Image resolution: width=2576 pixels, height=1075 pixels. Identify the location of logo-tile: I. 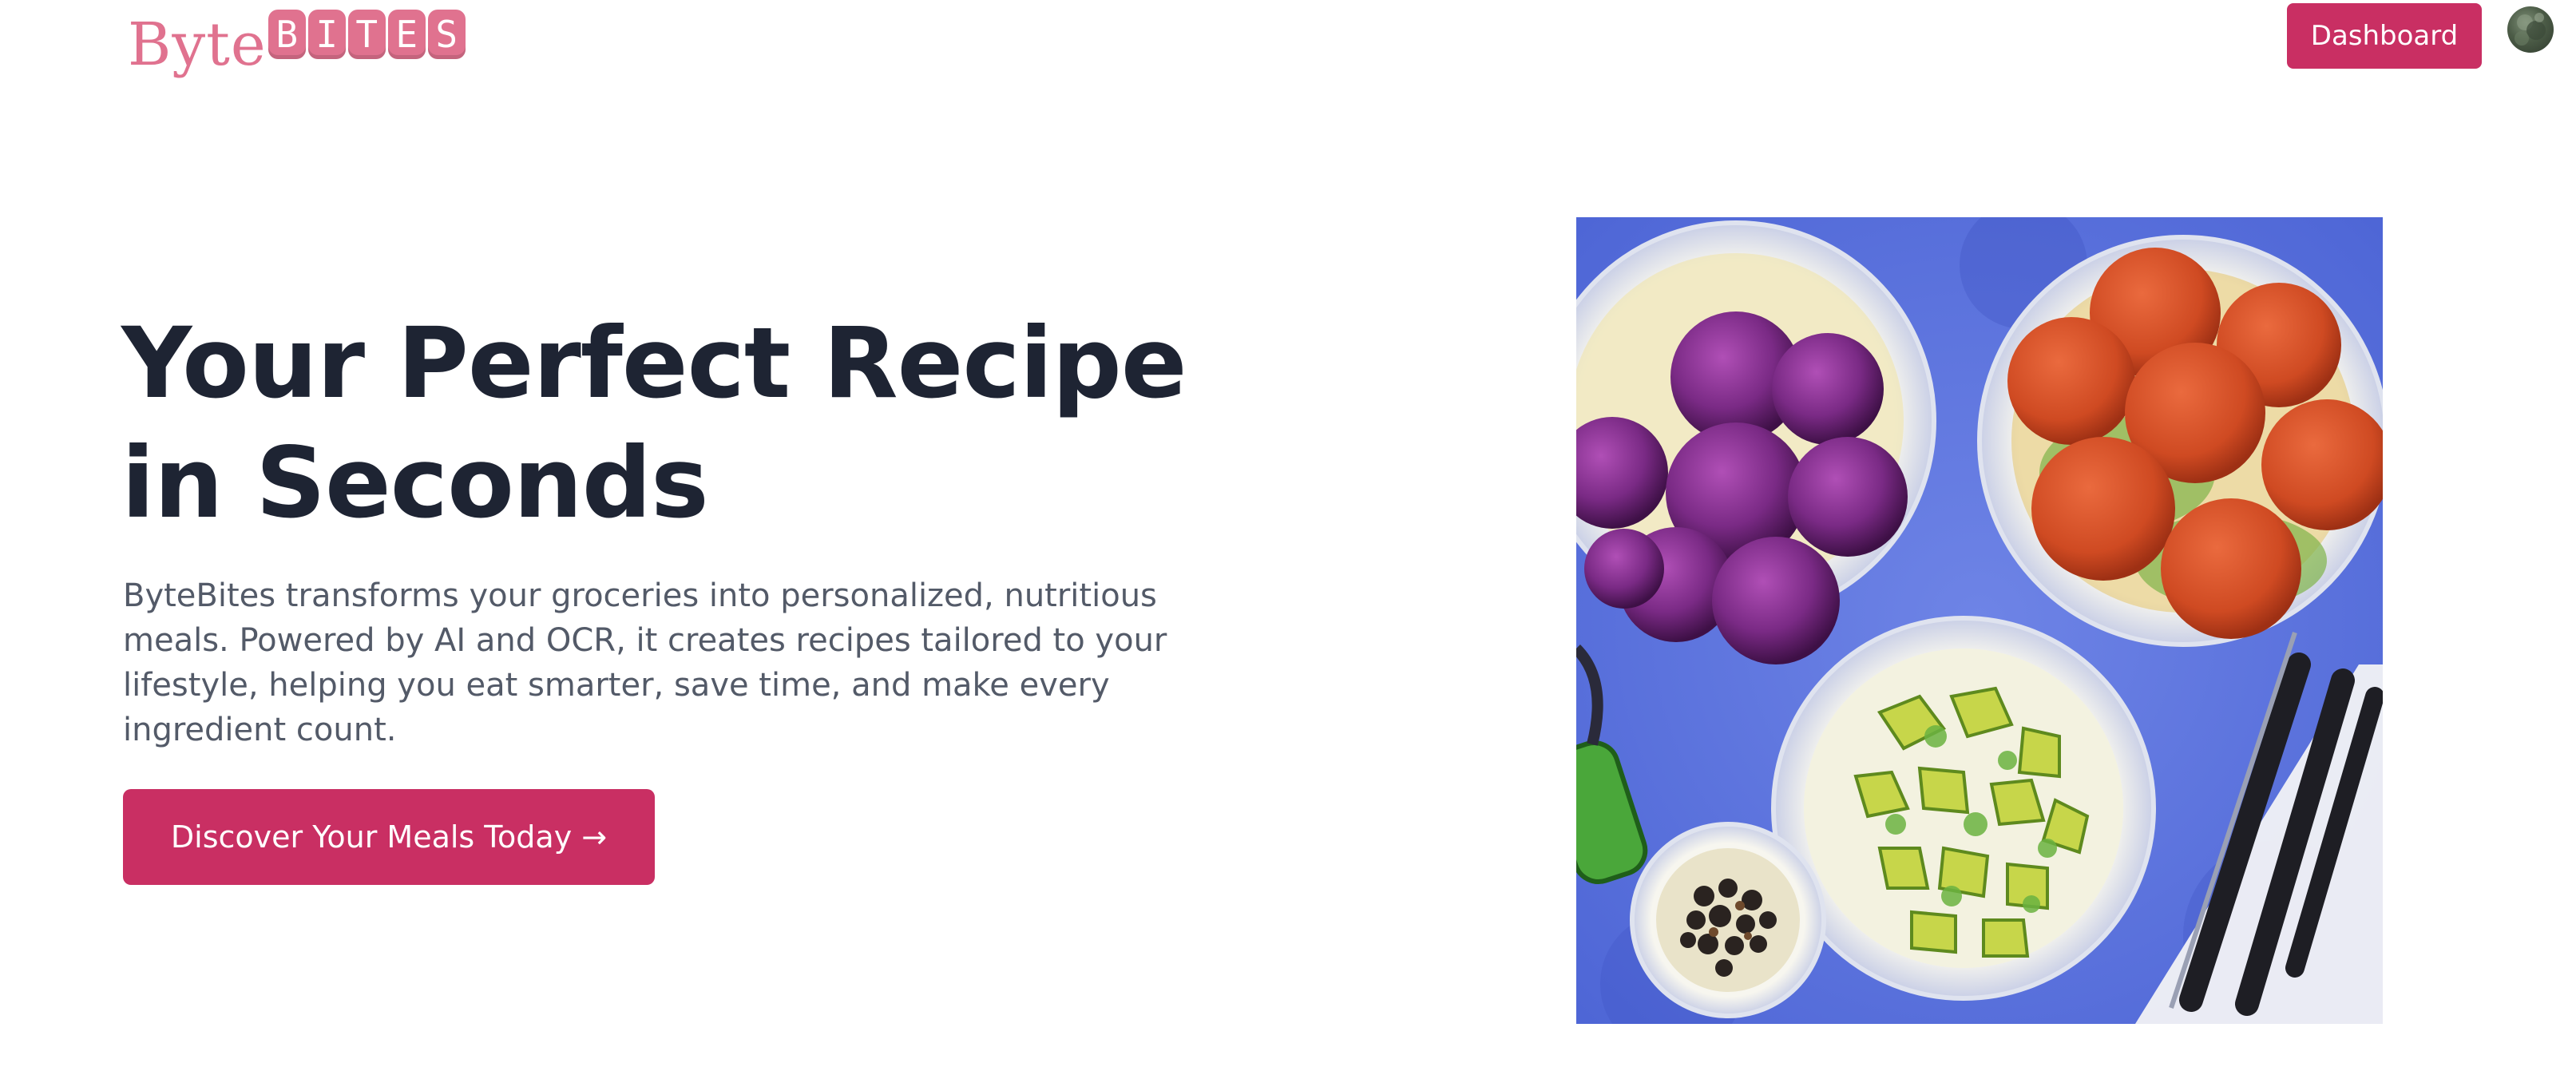
(326, 34).